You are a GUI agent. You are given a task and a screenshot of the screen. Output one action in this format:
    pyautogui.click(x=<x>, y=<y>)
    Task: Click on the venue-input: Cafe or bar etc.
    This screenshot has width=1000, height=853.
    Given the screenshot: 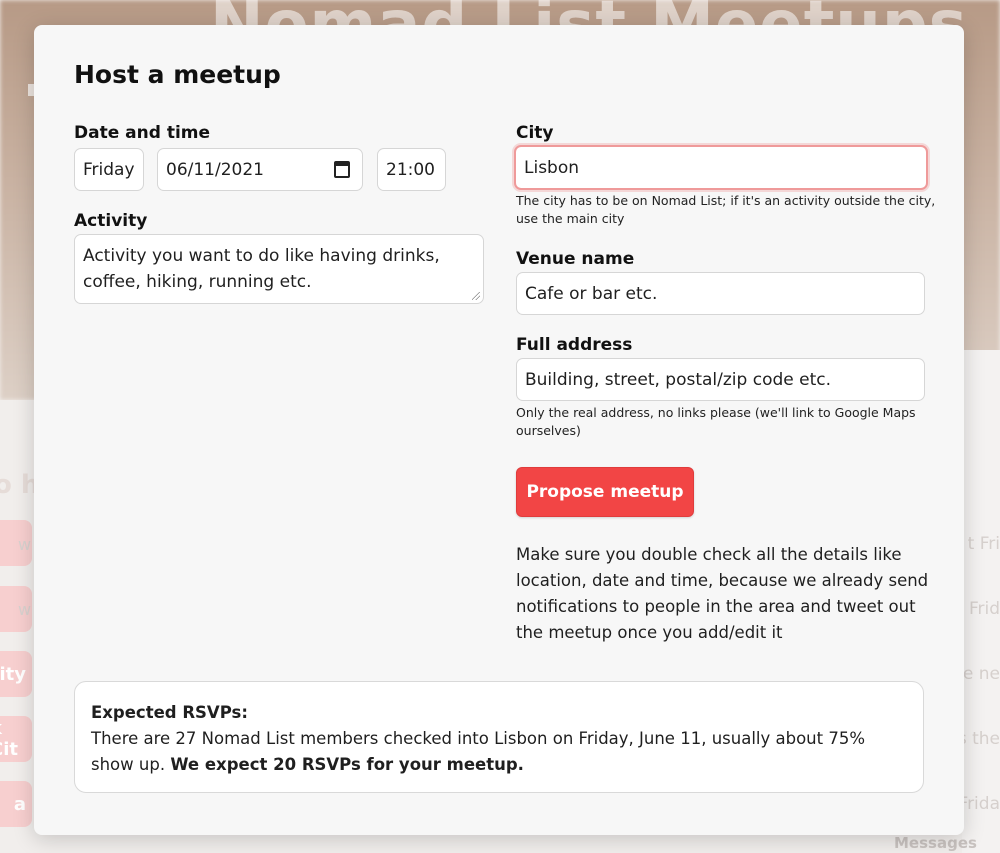 What is the action you would take?
    pyautogui.click(x=720, y=293)
    